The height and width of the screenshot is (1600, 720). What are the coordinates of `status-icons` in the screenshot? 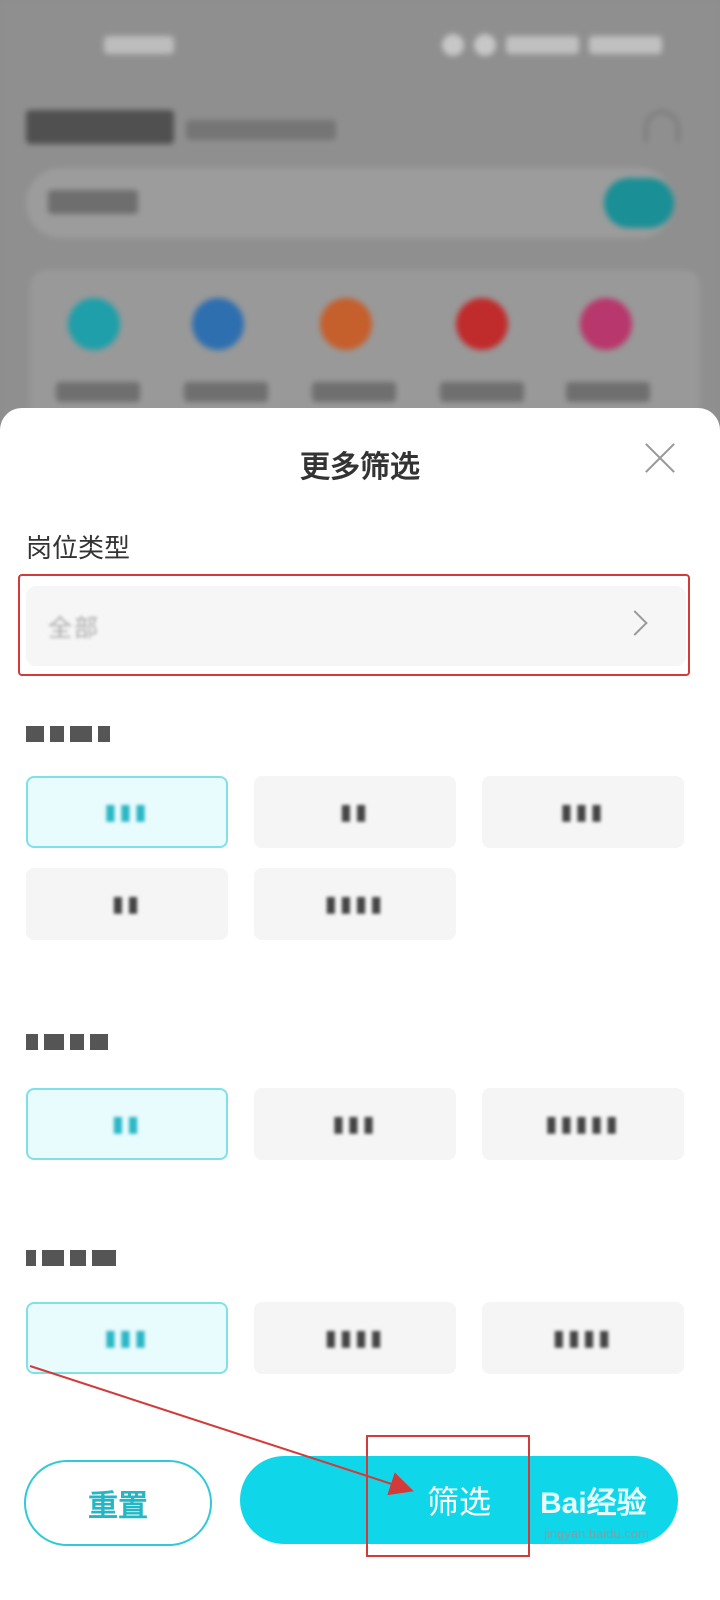 It's located at (552, 45).